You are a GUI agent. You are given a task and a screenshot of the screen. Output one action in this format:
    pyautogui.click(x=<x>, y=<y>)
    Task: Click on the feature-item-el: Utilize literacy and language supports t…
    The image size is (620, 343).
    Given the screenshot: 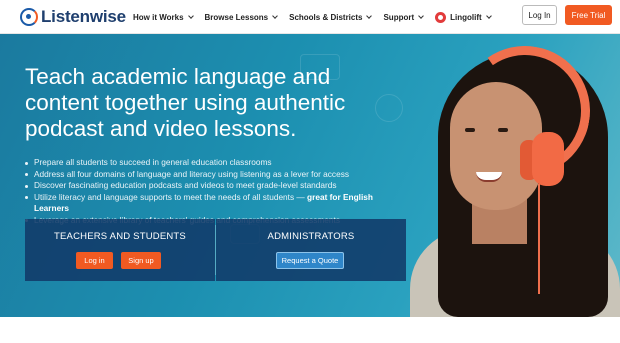 What is the action you would take?
    pyautogui.click(x=210, y=203)
    